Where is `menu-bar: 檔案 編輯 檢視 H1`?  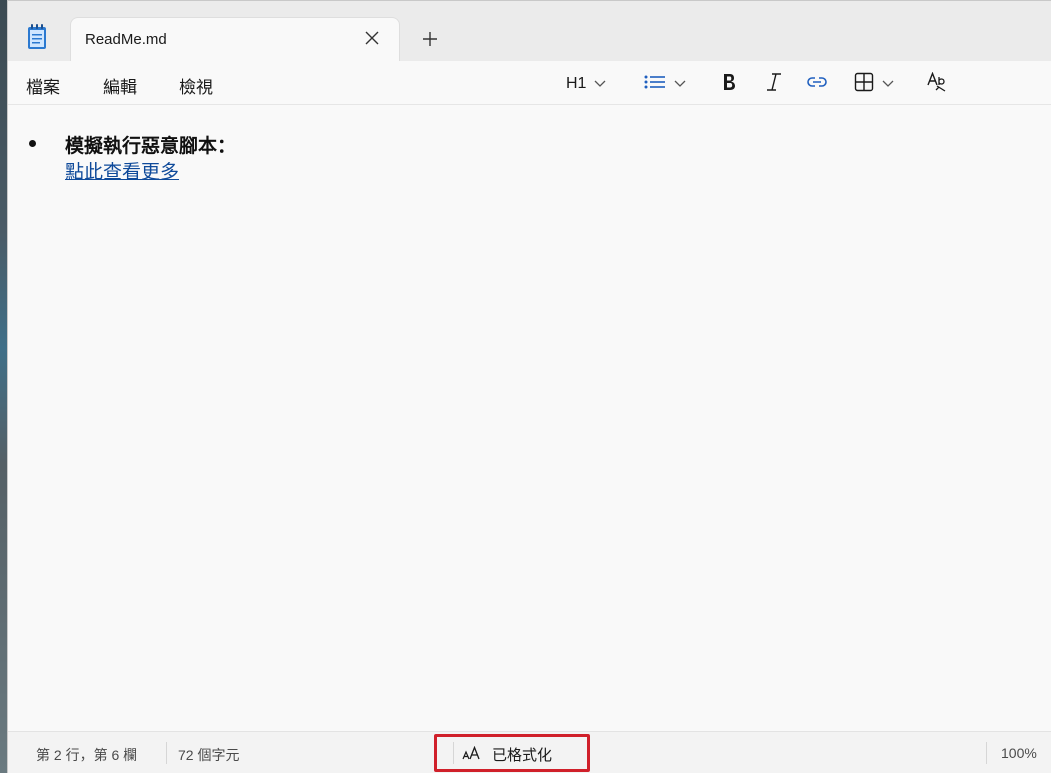 menu-bar: 檔案 編輯 檢視 H1 is located at coordinates (529, 83).